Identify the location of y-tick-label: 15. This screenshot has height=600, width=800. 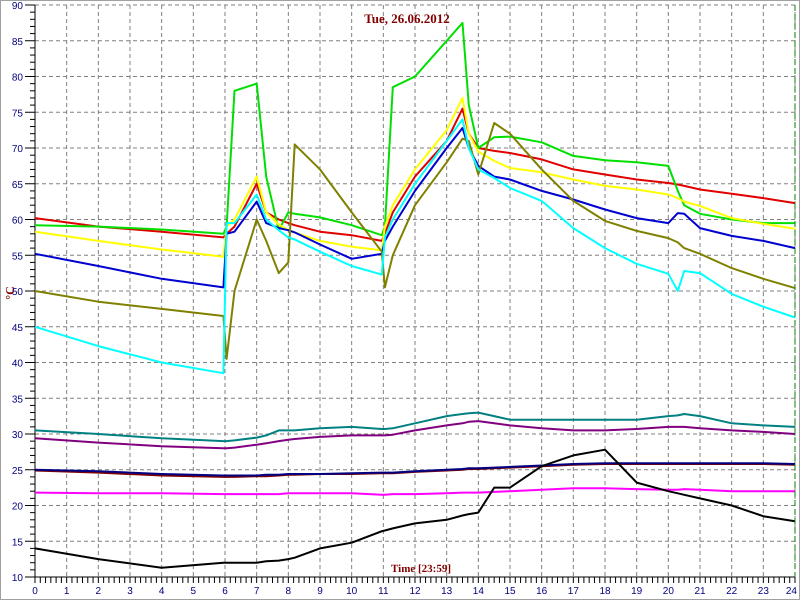
(17, 542).